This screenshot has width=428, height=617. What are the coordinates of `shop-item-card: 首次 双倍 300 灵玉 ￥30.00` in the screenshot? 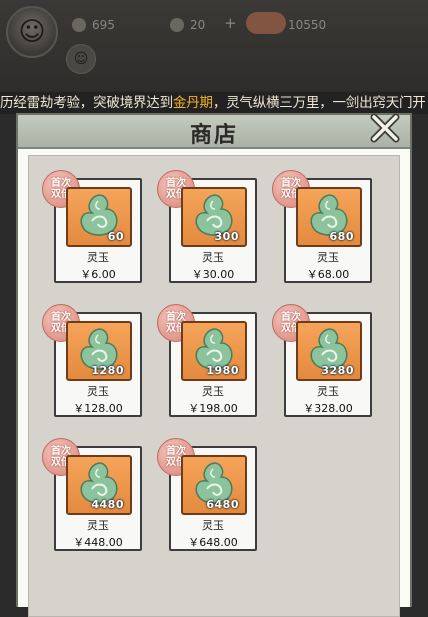 It's located at (207, 226).